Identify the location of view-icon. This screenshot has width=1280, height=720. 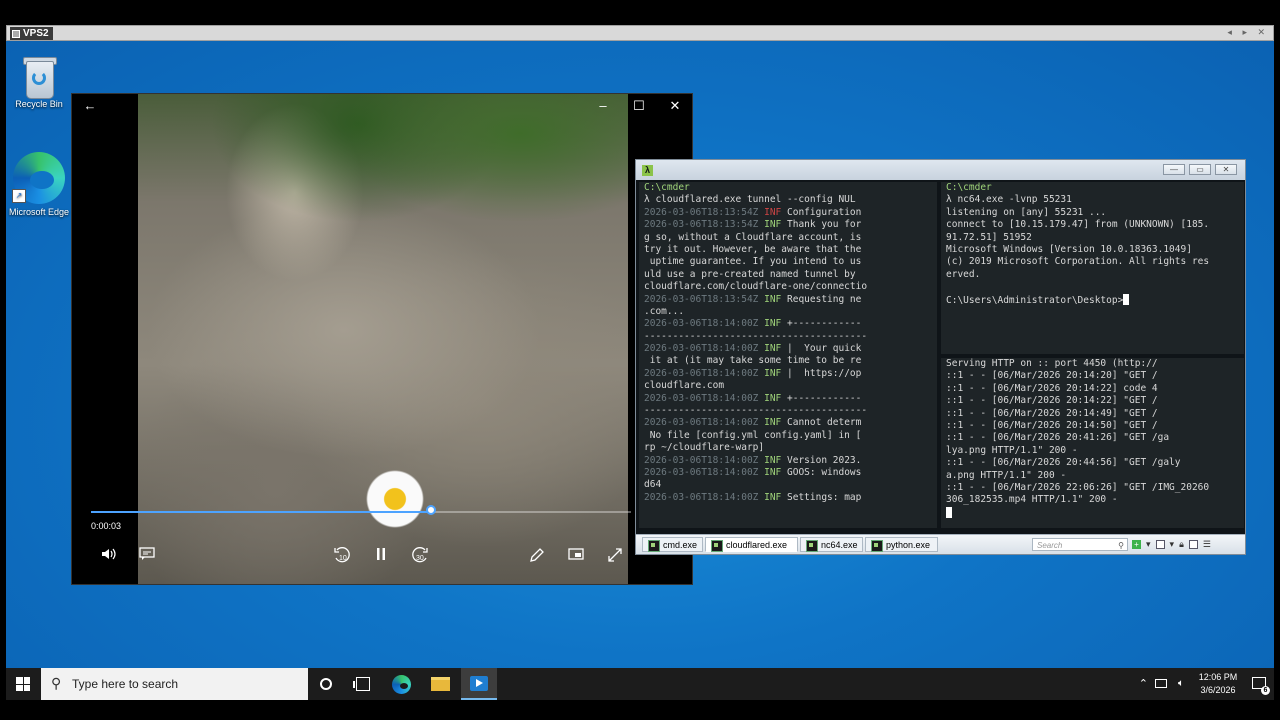
(1160, 544).